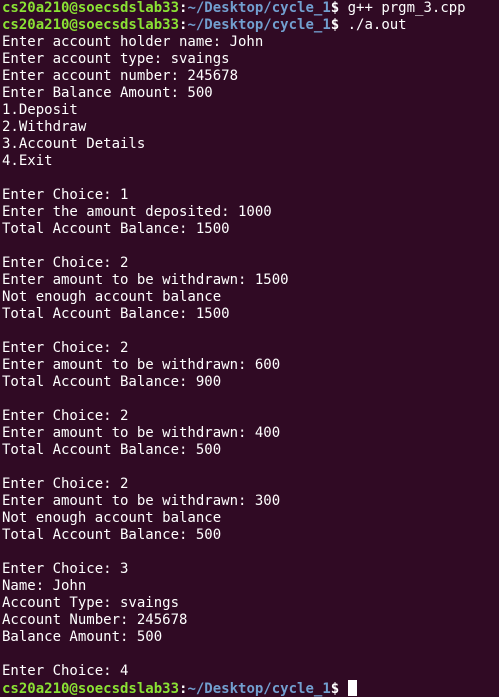 This screenshot has height=697, width=499. I want to click on output-line: Enter amount to be withdrawn: 600, so click(141, 365).